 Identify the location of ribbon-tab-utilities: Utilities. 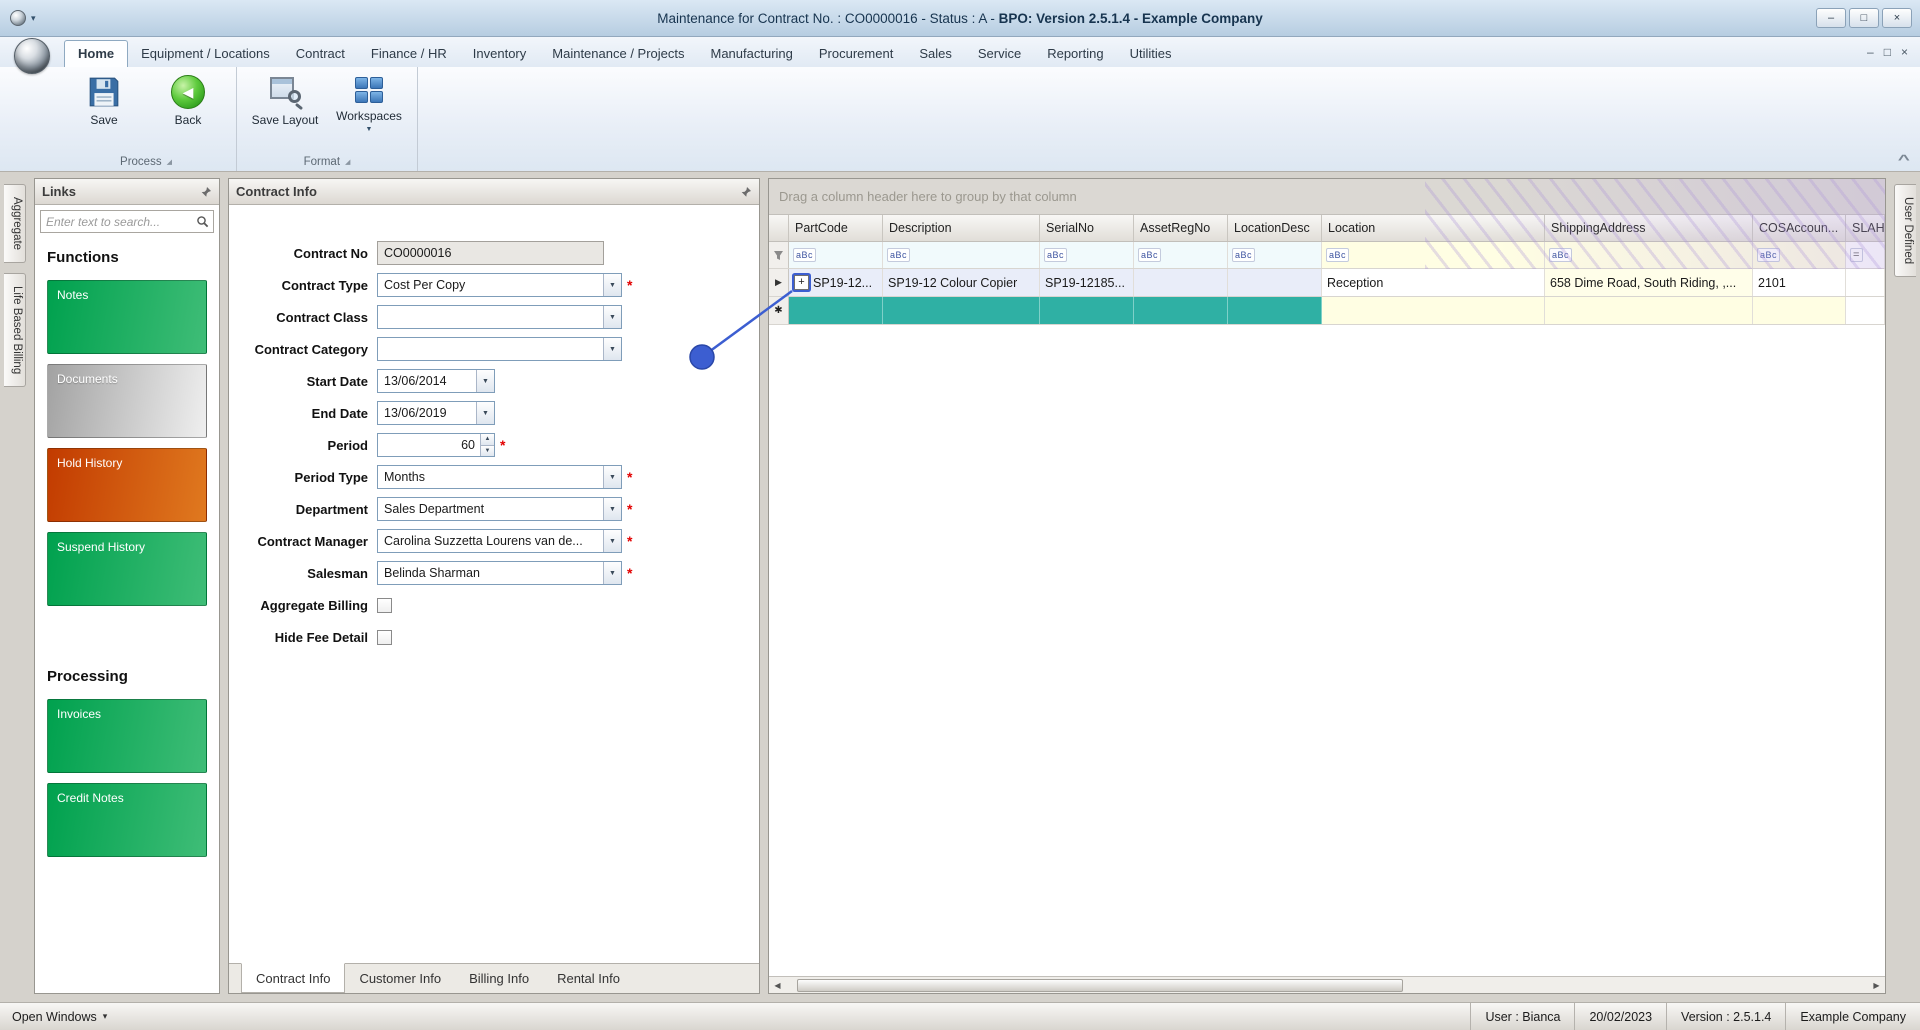
(1151, 54).